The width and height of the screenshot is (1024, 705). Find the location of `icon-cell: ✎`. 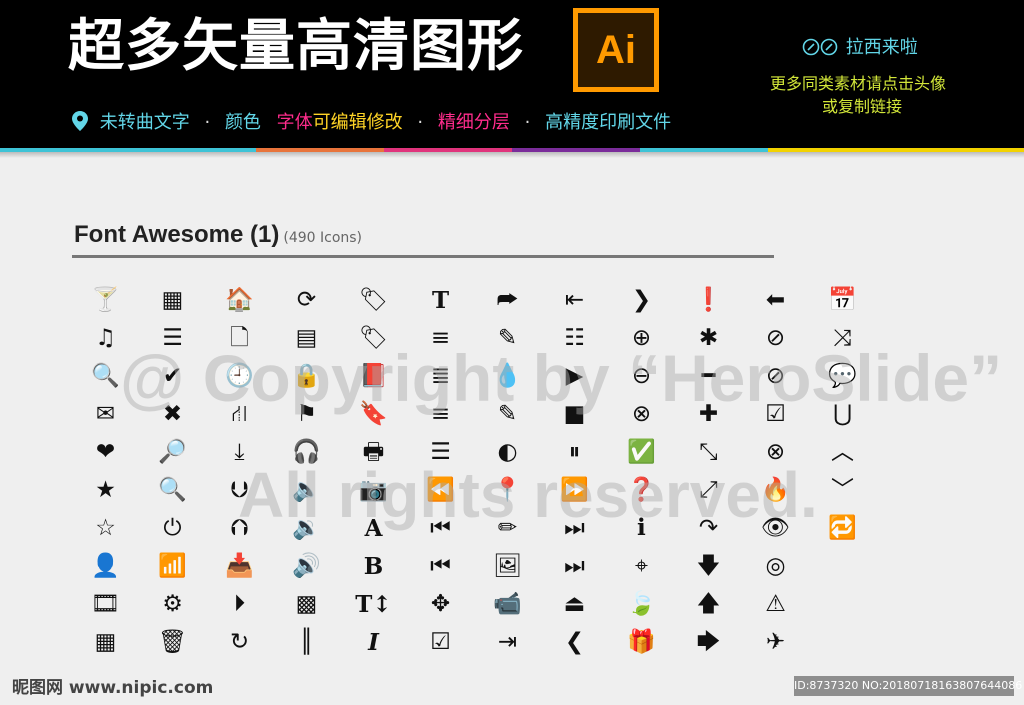

icon-cell: ✎ is located at coordinates (507, 414).